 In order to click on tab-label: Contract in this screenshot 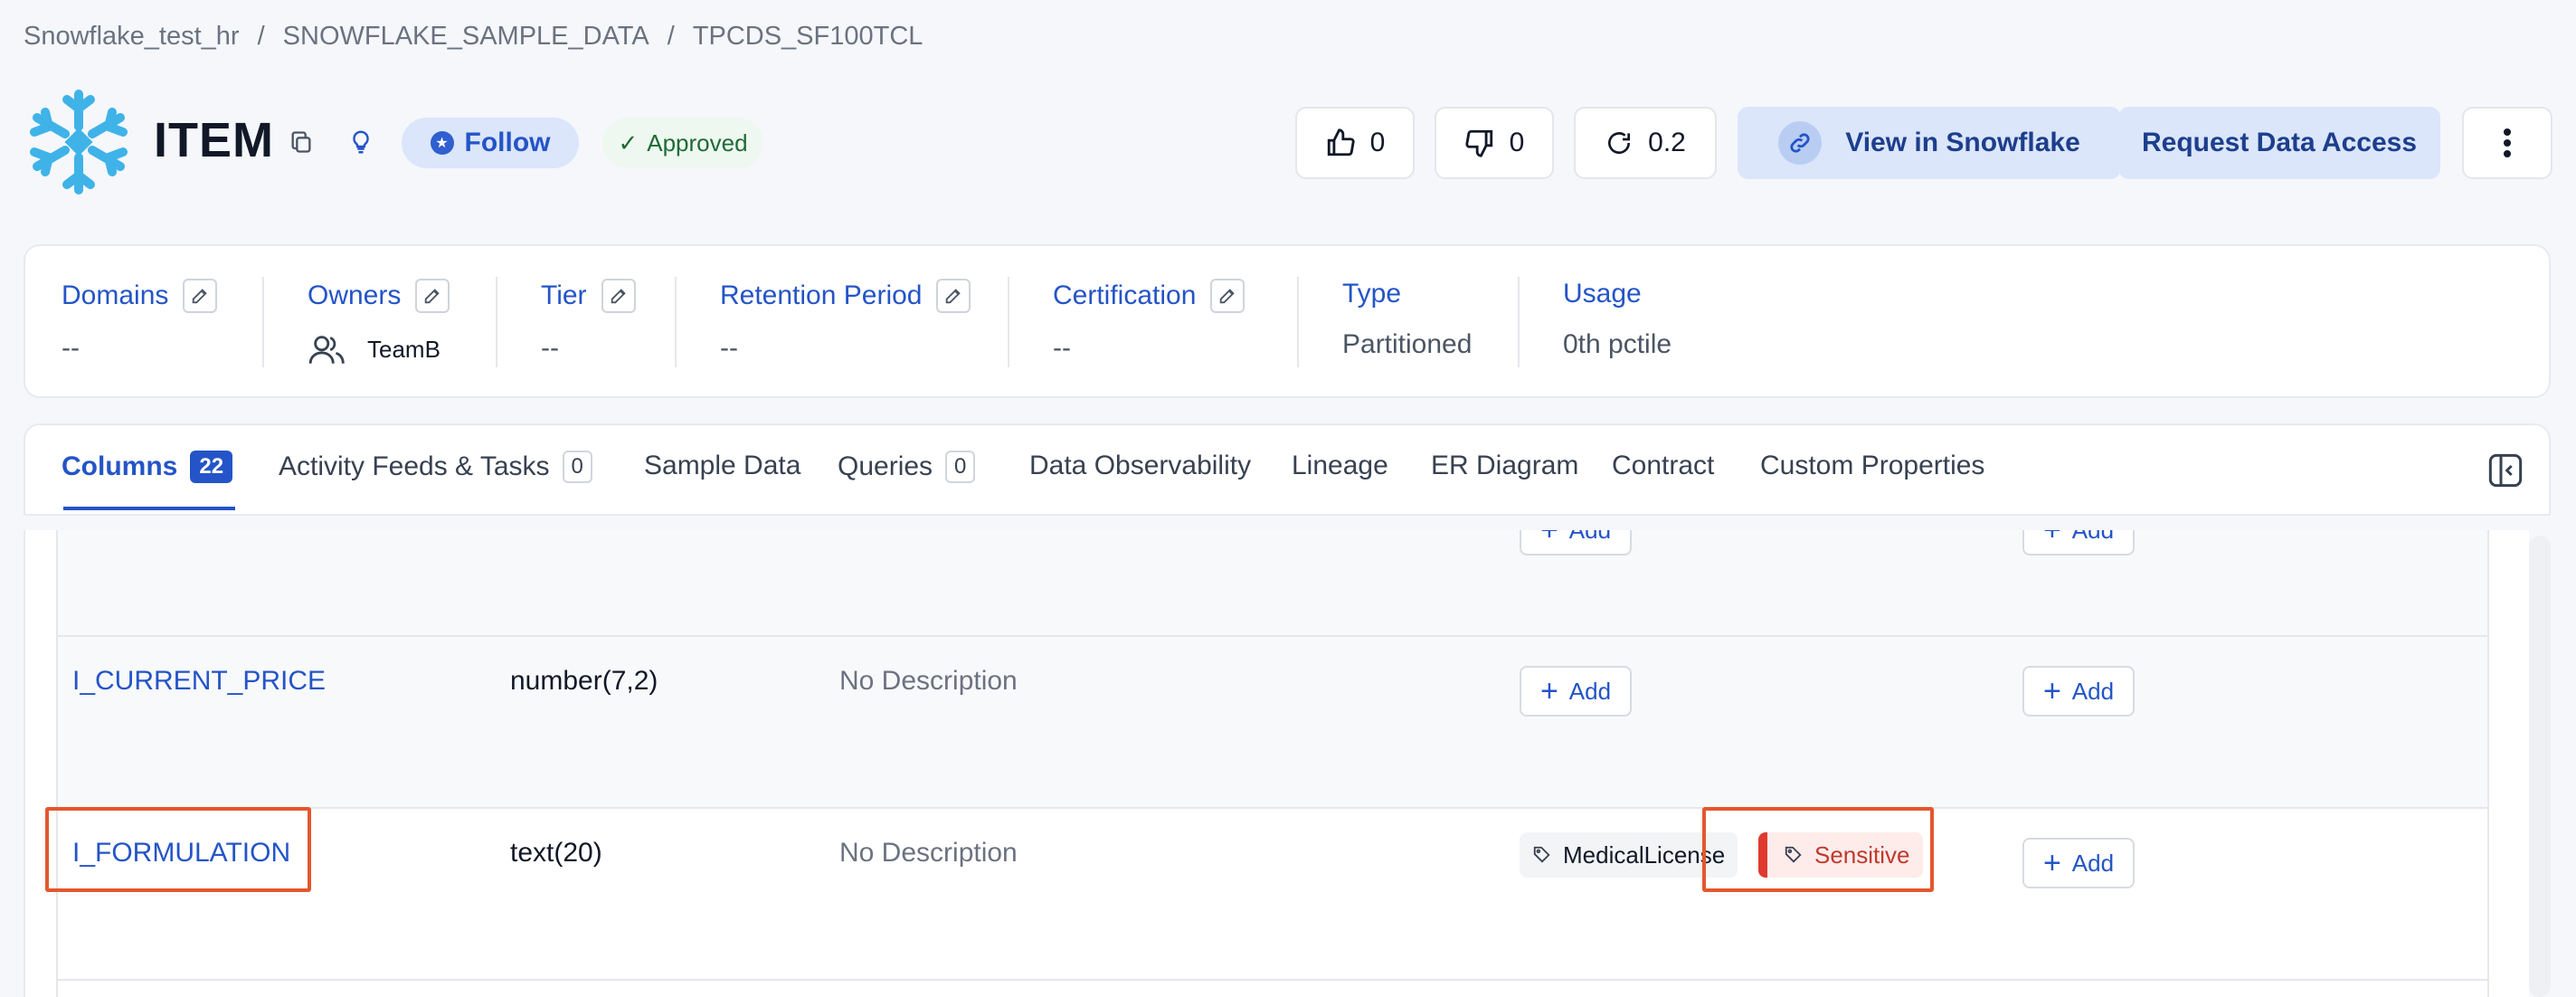, I will do `click(1664, 465)`.